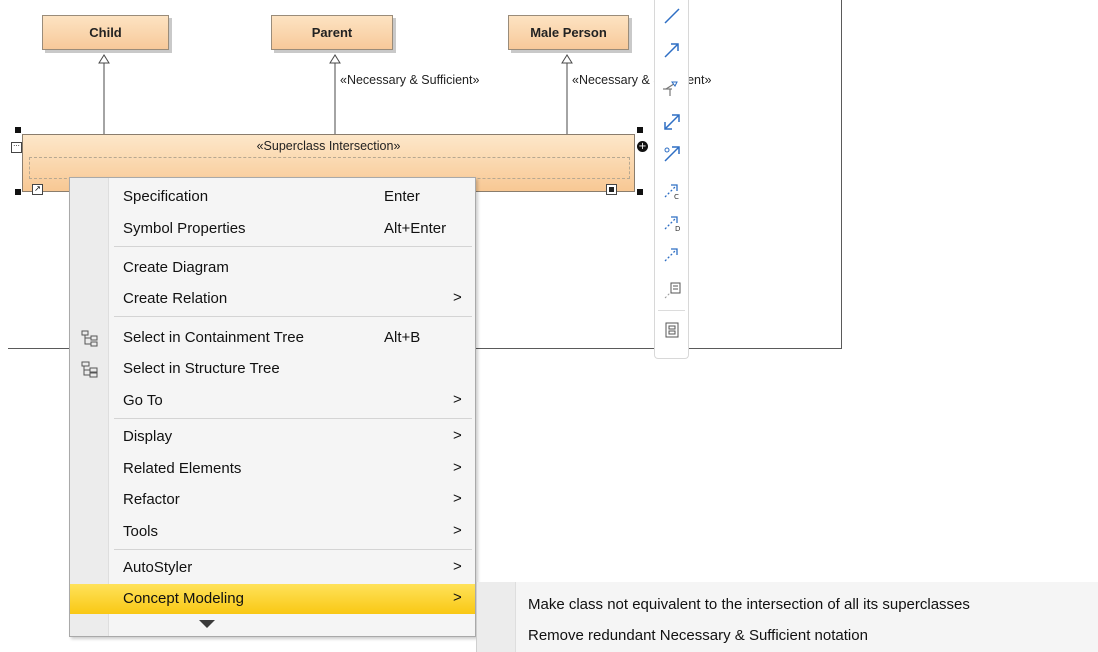 This screenshot has width=1098, height=652. Describe the element at coordinates (841, 174) in the screenshot. I see `diagram-frame-right` at that location.